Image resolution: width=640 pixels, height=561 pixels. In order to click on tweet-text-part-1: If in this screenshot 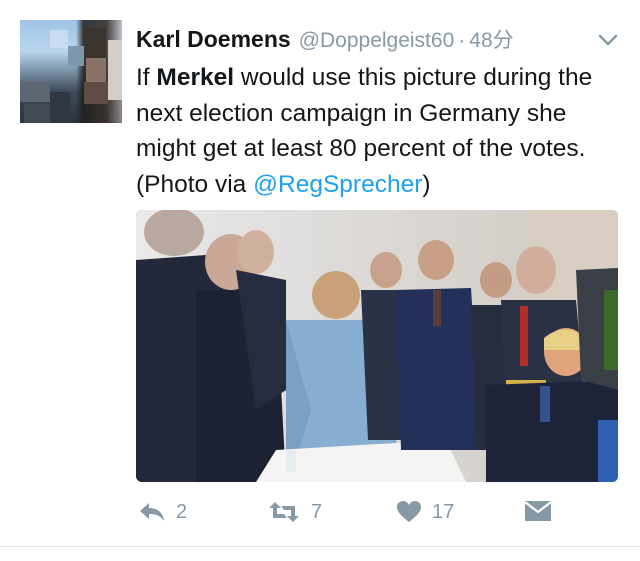, I will do `click(146, 77)`.